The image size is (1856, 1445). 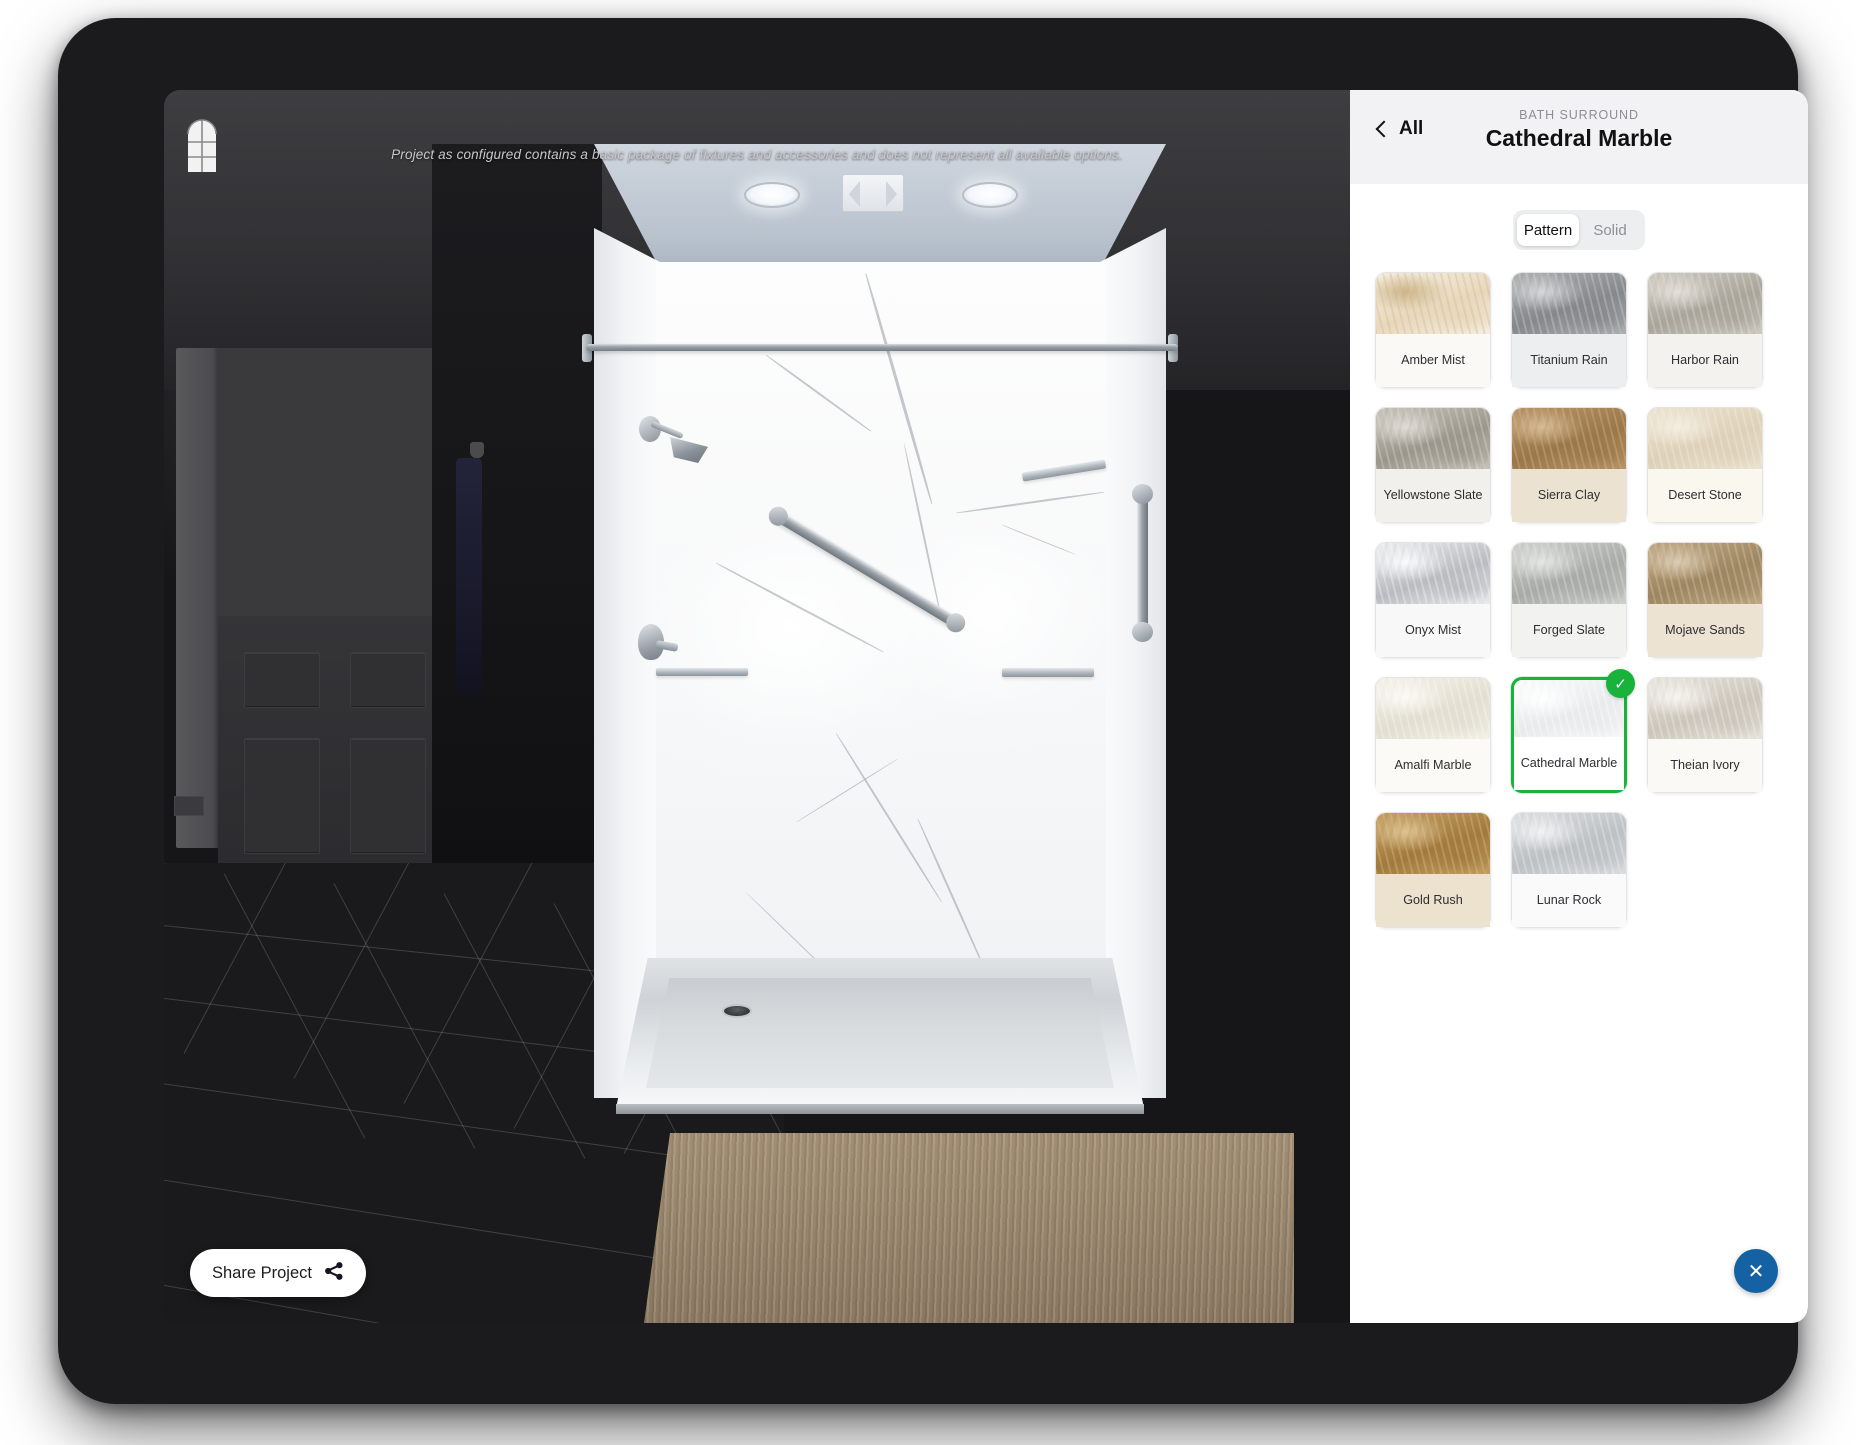 I want to click on tab-solid: Solid, so click(x=1610, y=230).